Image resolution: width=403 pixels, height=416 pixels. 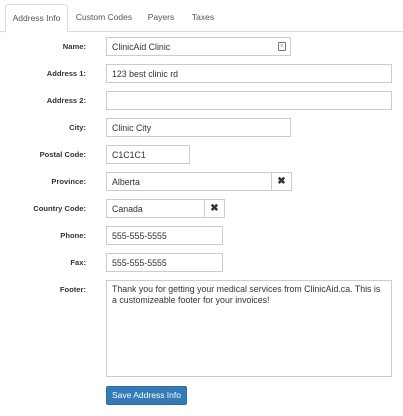 I want to click on country-code-label: Country Code:, so click(x=59, y=208).